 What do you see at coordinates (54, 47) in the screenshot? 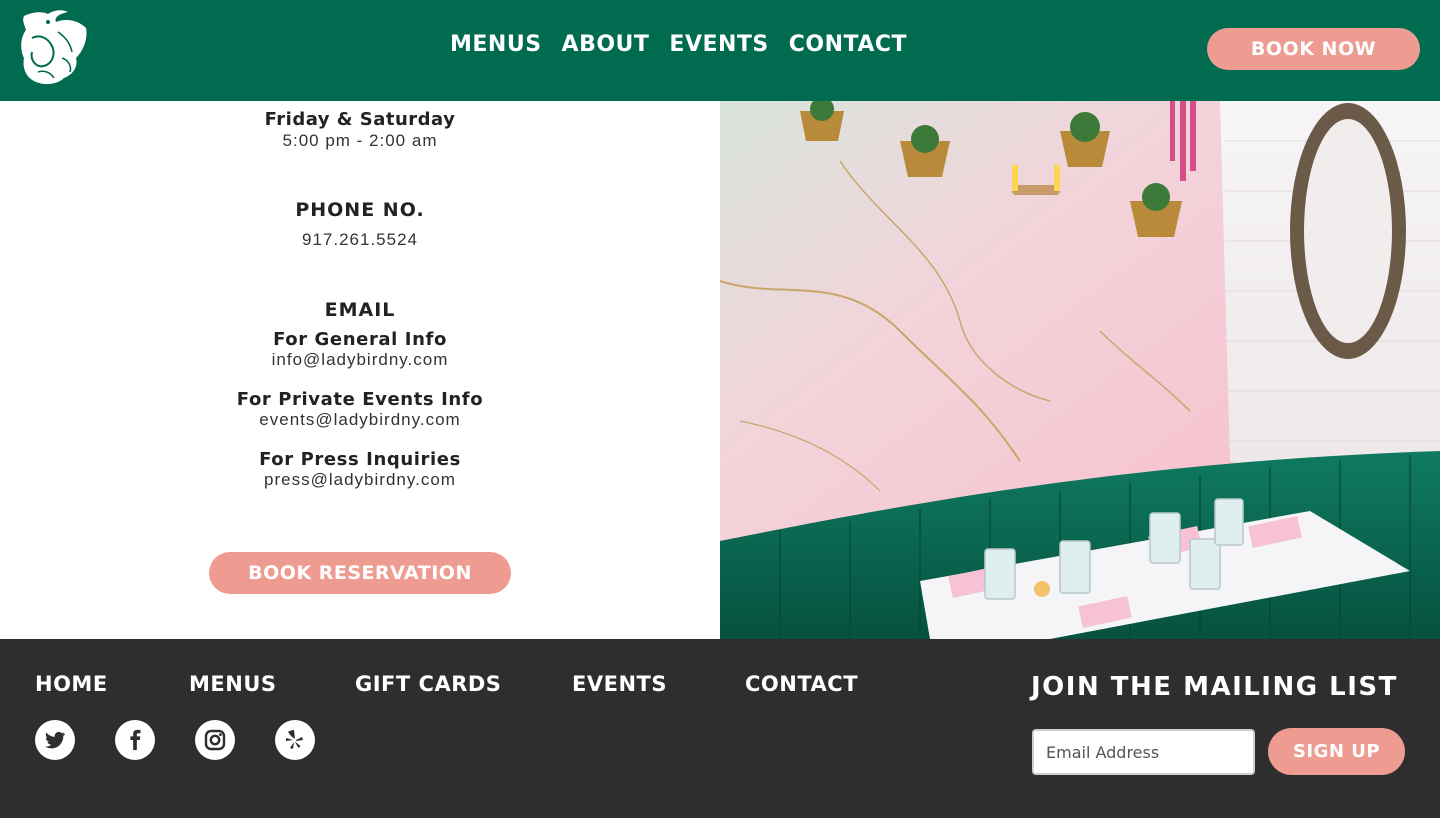
I see `bird-floral-logo-icon` at bounding box center [54, 47].